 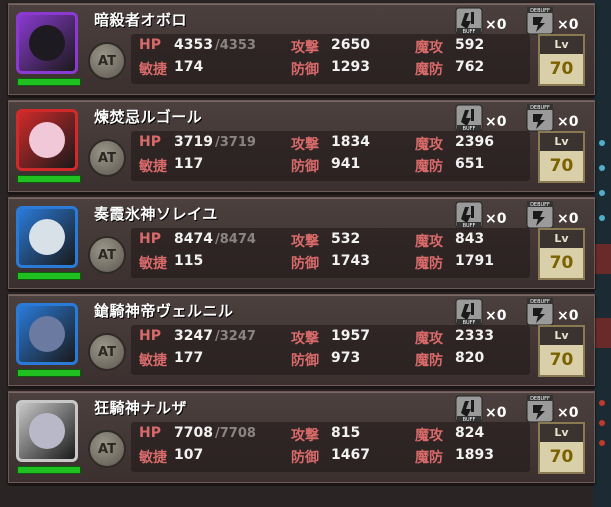 I want to click on mdef-value: 651, so click(x=470, y=164).